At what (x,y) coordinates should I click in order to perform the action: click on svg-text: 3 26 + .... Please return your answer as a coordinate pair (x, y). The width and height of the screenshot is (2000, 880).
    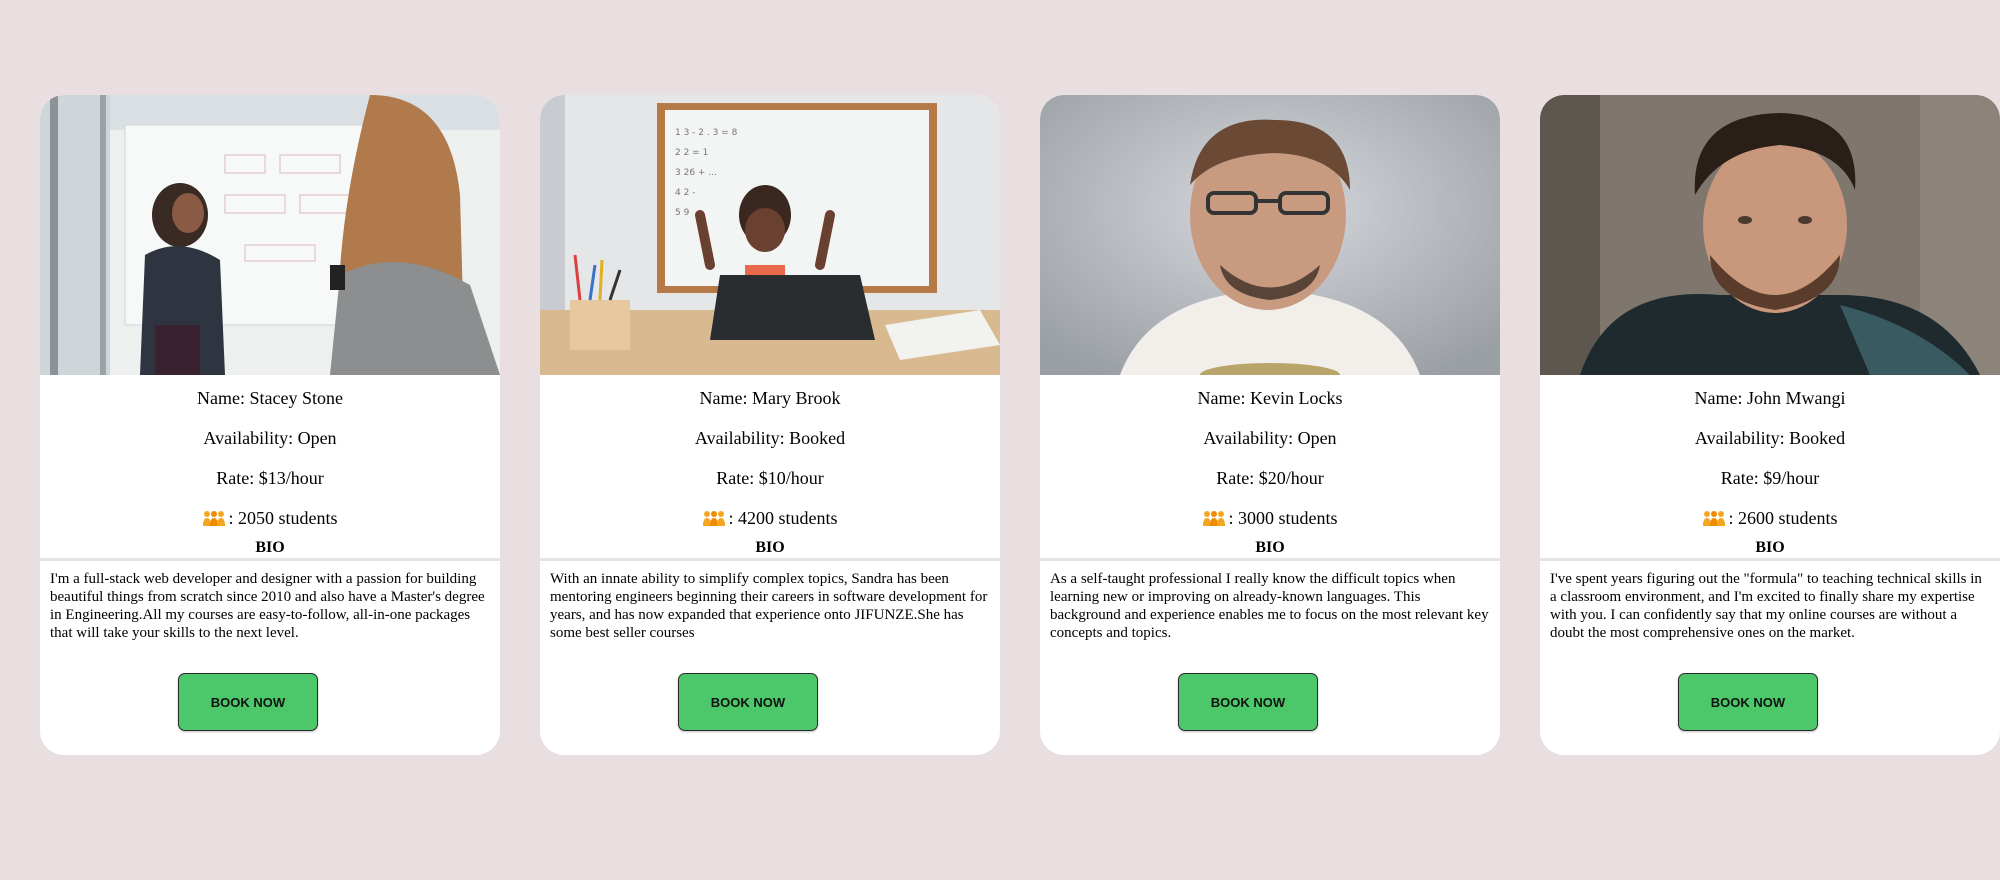
    Looking at the image, I should click on (696, 173).